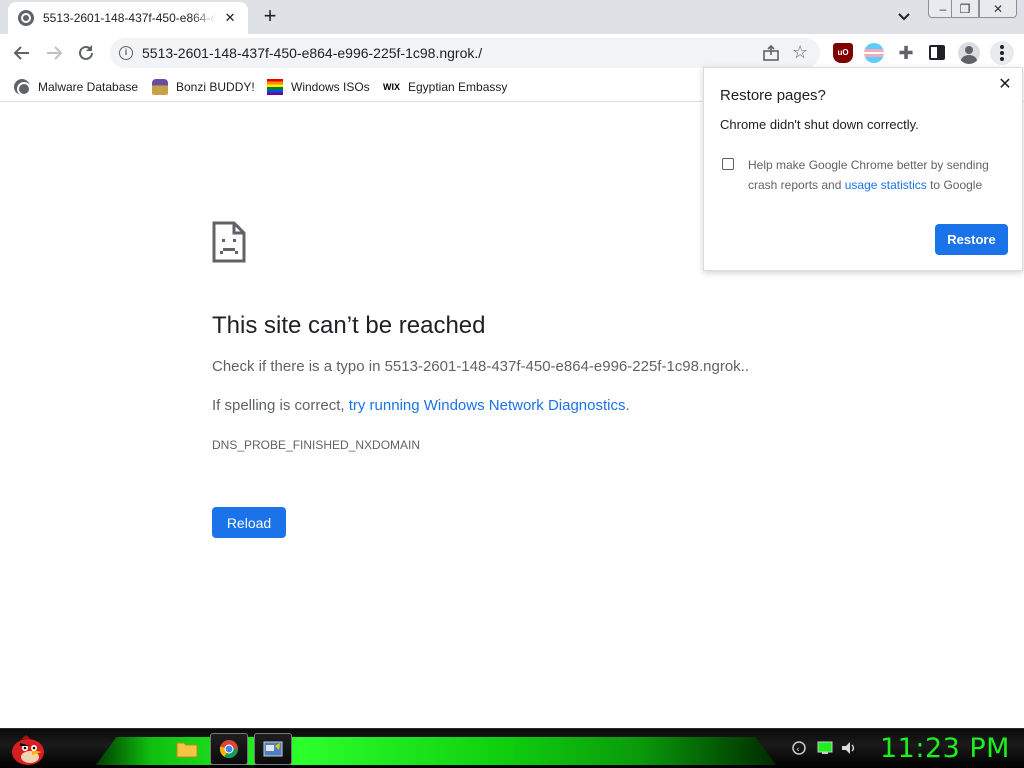 The width and height of the screenshot is (1024, 768). Describe the element at coordinates (126, 53) in the screenshot. I see `info-icon: i` at that location.